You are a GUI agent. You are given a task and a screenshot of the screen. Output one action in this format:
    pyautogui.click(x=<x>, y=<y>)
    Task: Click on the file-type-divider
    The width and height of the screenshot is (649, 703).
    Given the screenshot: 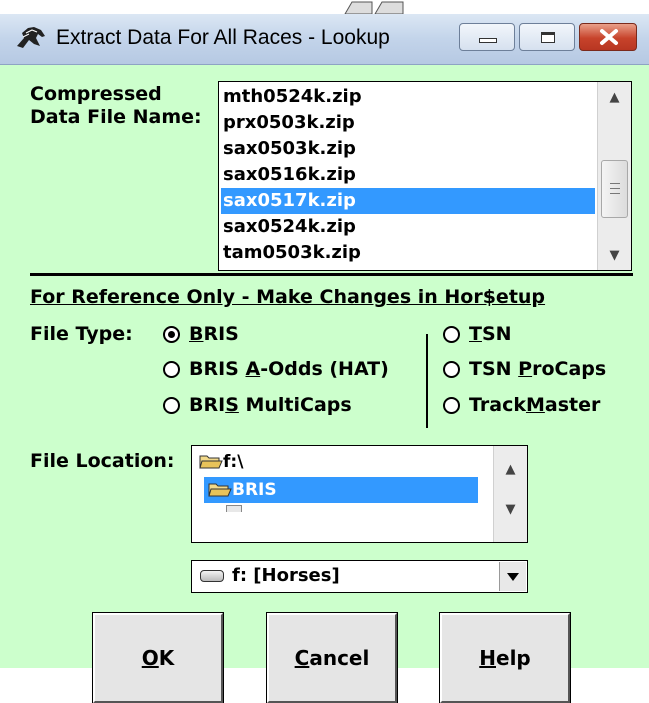 What is the action you would take?
    pyautogui.click(x=427, y=381)
    